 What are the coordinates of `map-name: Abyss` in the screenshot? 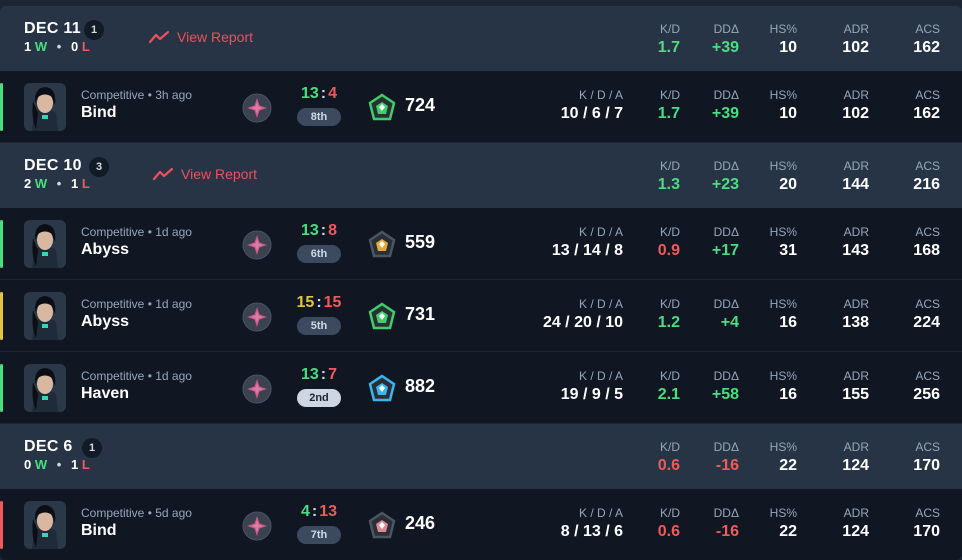 It's located at (105, 321).